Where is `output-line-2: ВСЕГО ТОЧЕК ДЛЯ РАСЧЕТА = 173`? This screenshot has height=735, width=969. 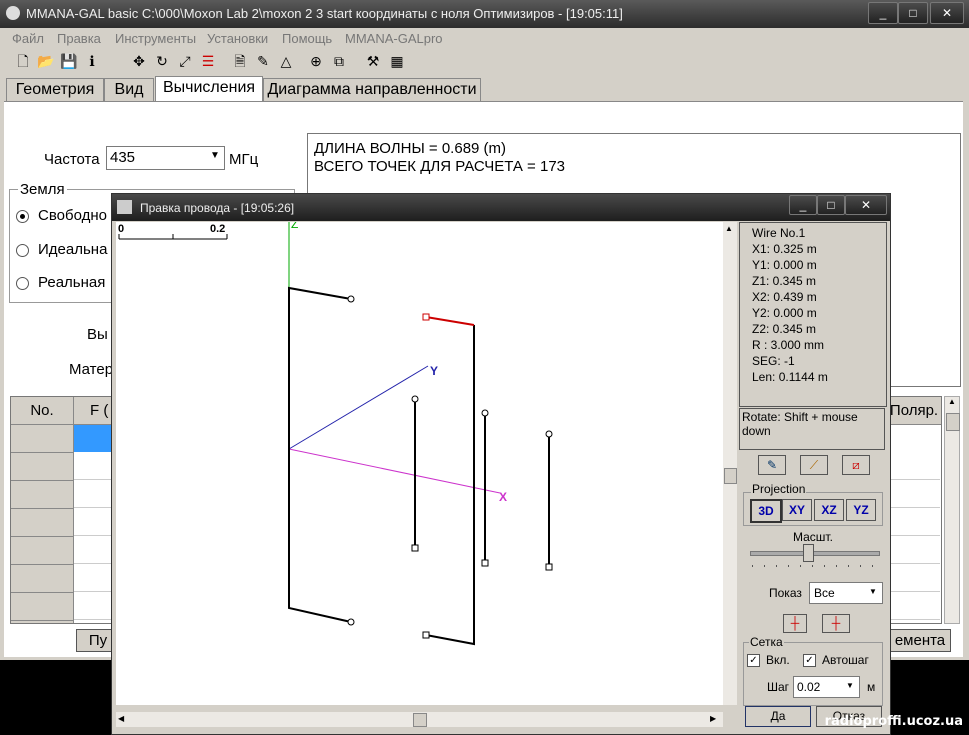 output-line-2: ВСЕГО ТОЧЕК ДЛЯ РАСЧЕТА = 173 is located at coordinates (440, 166).